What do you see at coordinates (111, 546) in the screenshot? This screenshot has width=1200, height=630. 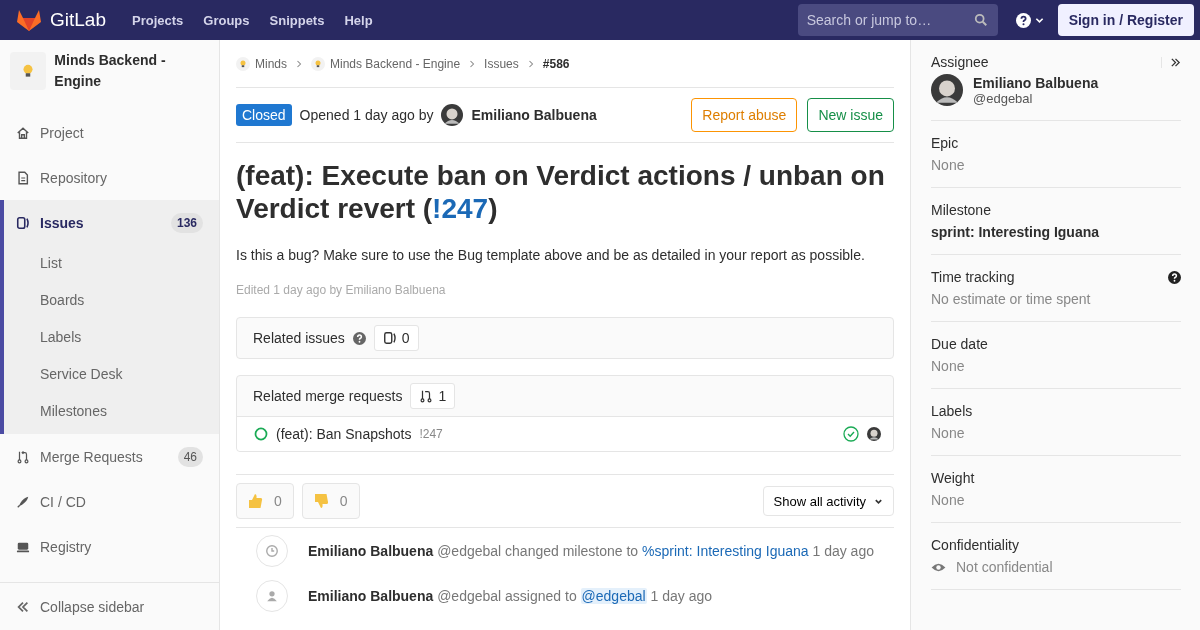 I see `sidebar-item: Registry` at bounding box center [111, 546].